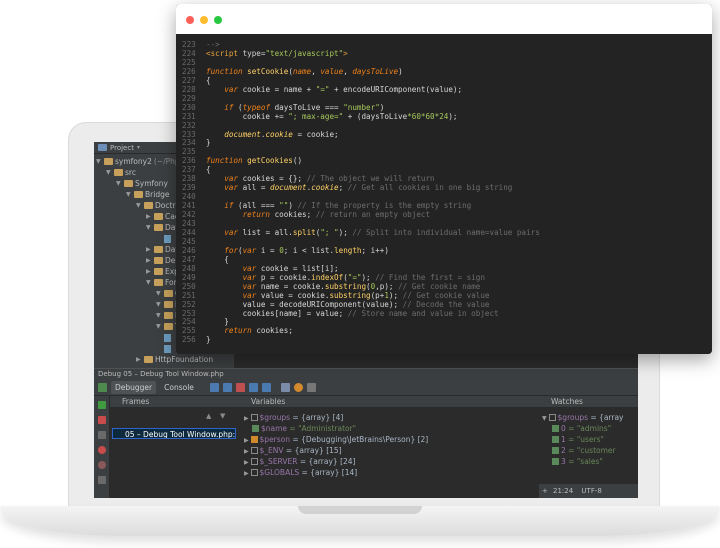 This screenshot has height=548, width=720. What do you see at coordinates (545, 491) in the screenshot?
I see `add-watch-icon: +` at bounding box center [545, 491].